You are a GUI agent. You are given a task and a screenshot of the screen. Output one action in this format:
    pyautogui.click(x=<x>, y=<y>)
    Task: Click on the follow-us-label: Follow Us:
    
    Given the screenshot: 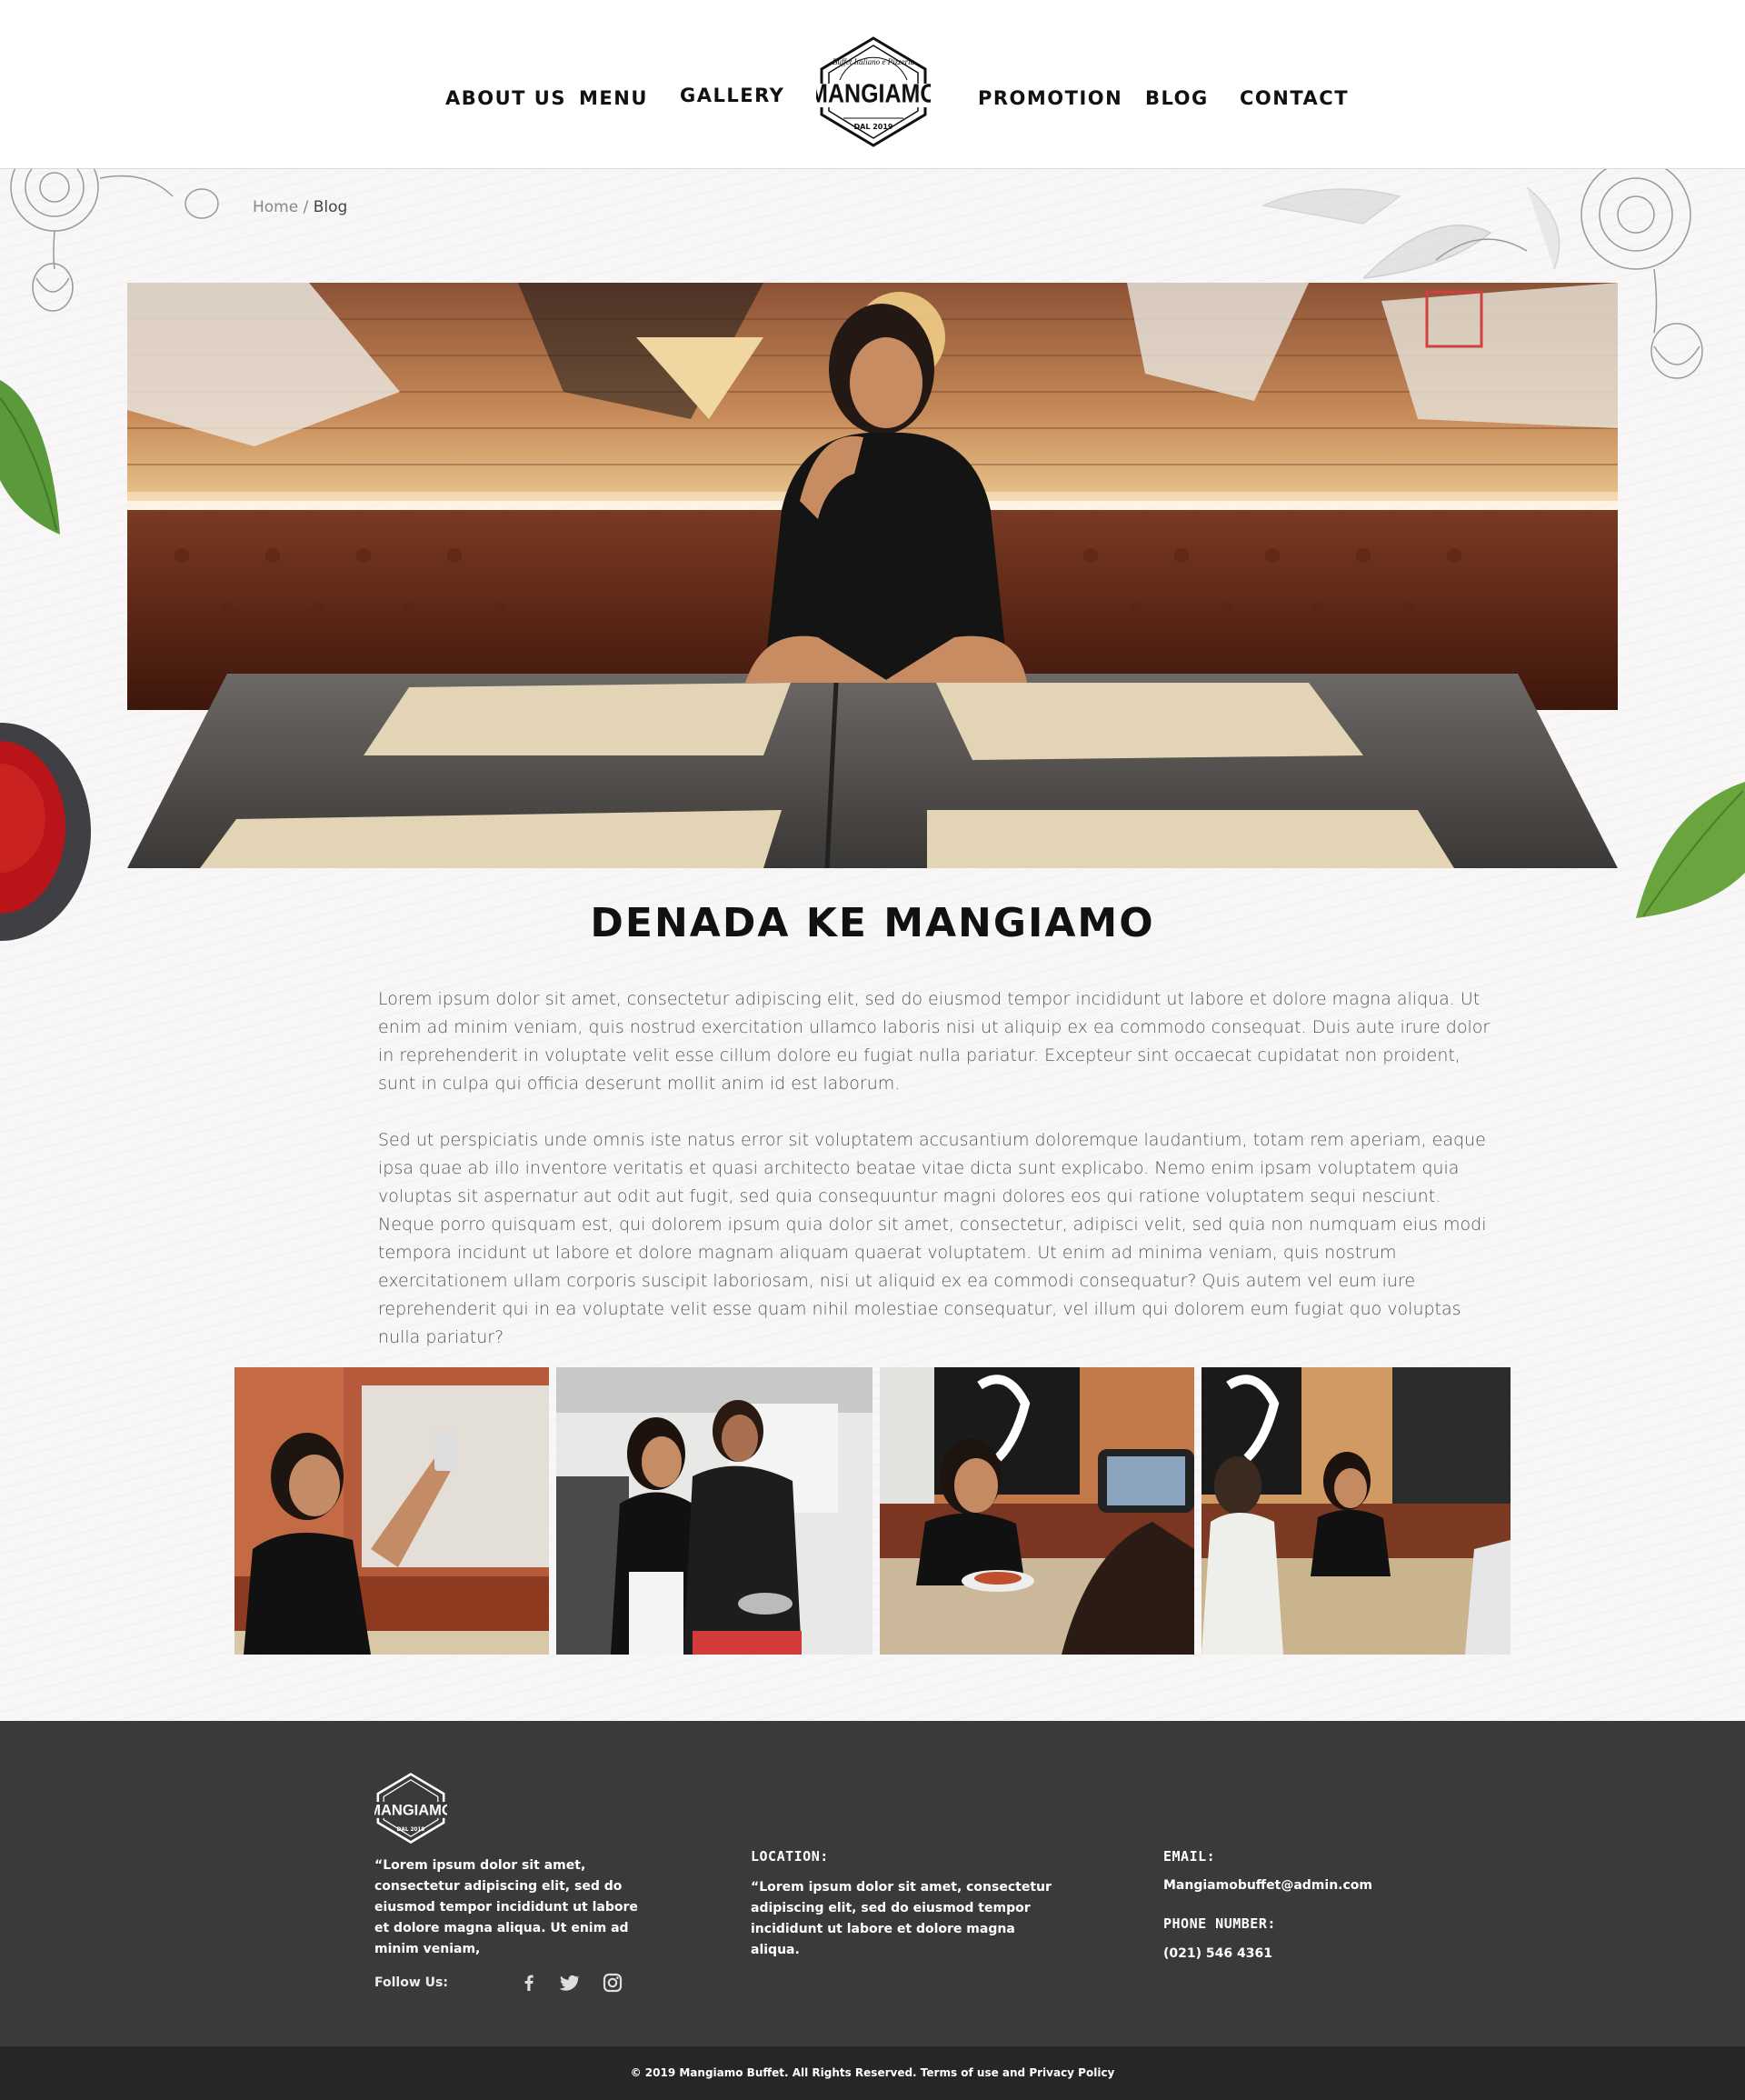 What is the action you would take?
    pyautogui.click(x=411, y=1982)
    